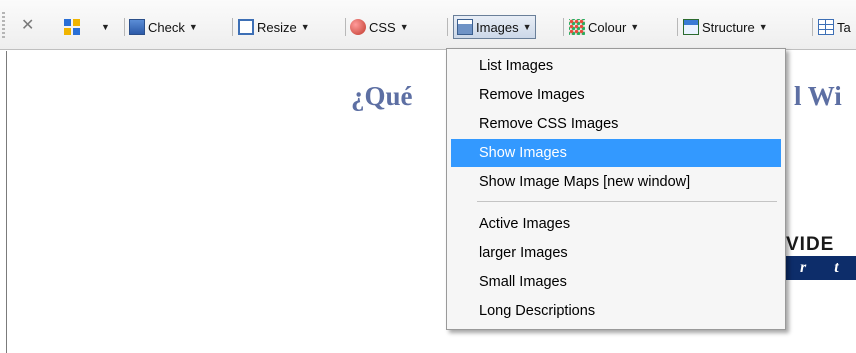 This screenshot has width=856, height=353. I want to click on table-icon, so click(826, 27).